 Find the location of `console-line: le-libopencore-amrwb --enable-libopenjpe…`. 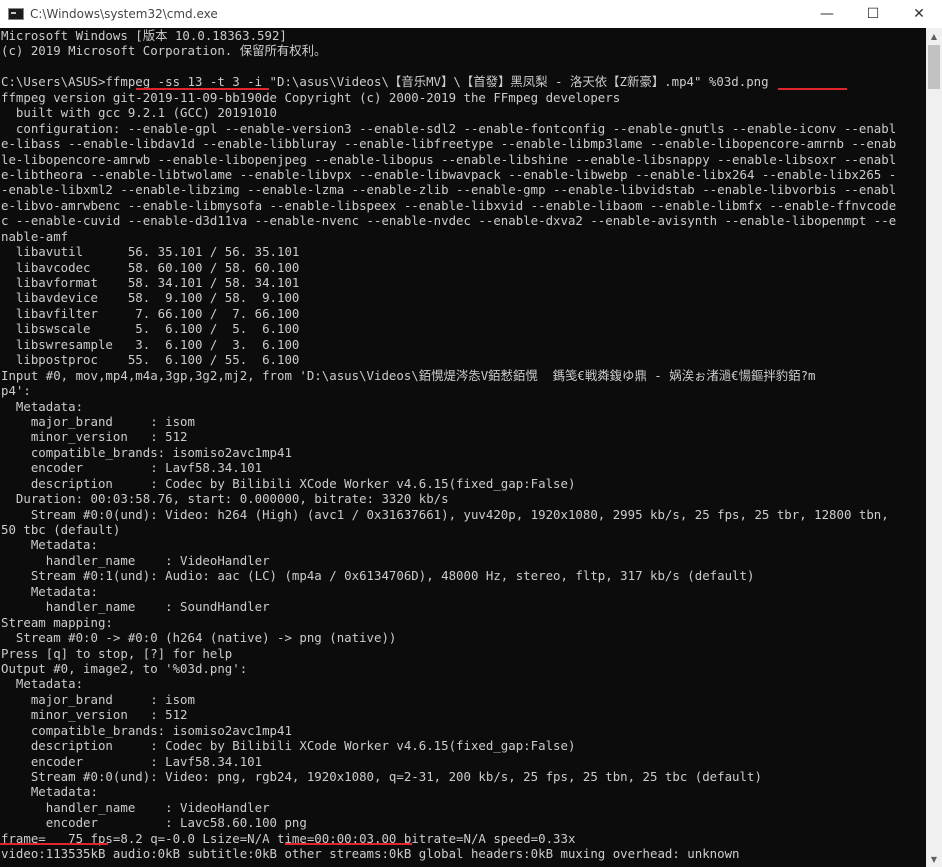

console-line: le-libopencore-amrwb --enable-libopenjpe… is located at coordinates (449, 159).